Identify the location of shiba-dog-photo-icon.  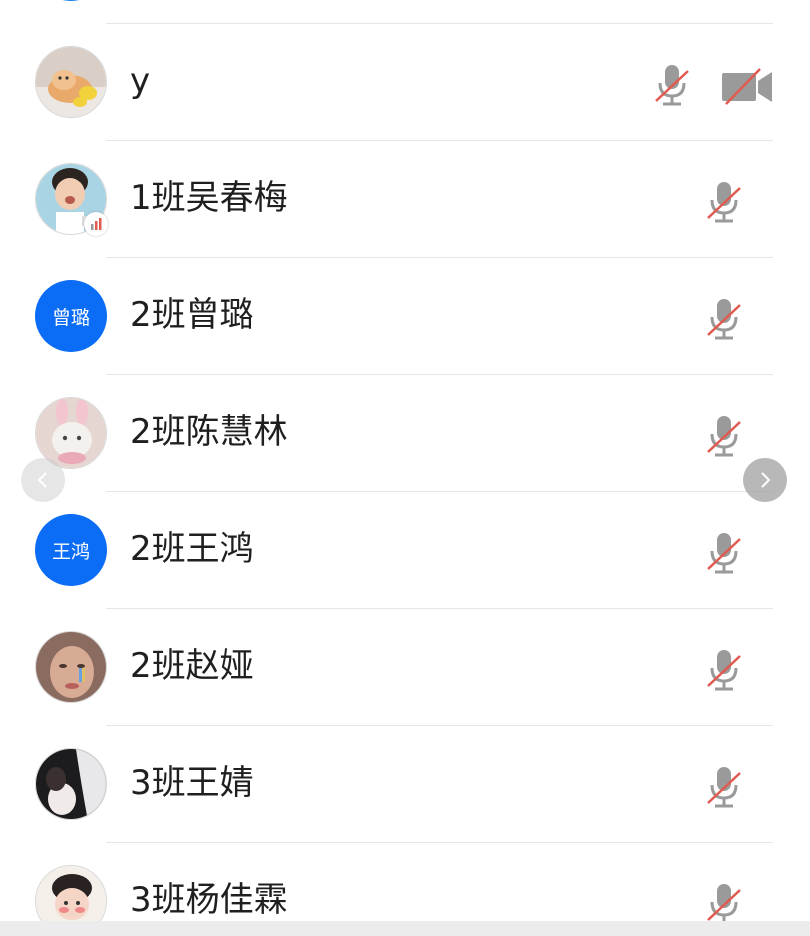
(71, 82).